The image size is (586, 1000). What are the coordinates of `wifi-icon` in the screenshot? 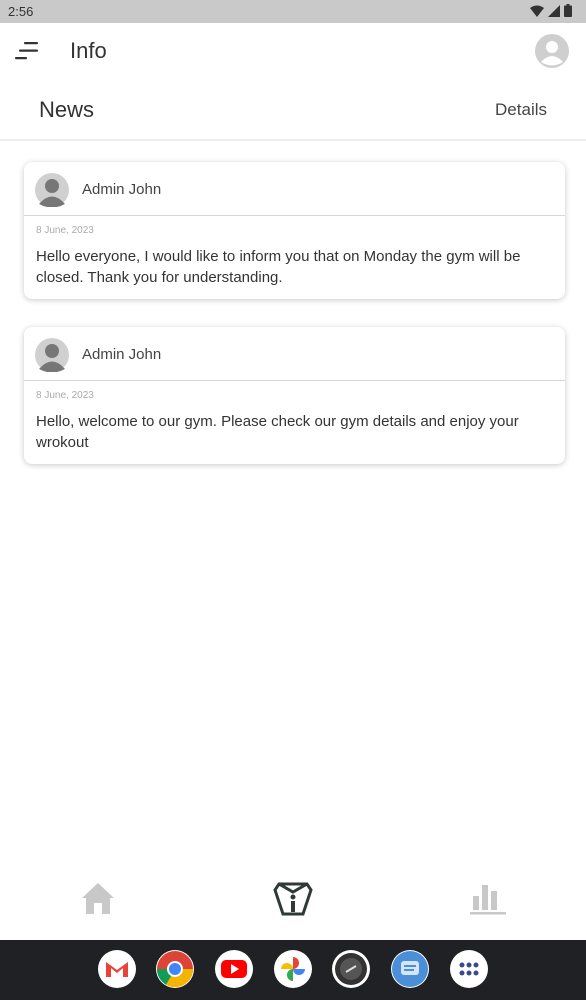 It's located at (537, 11).